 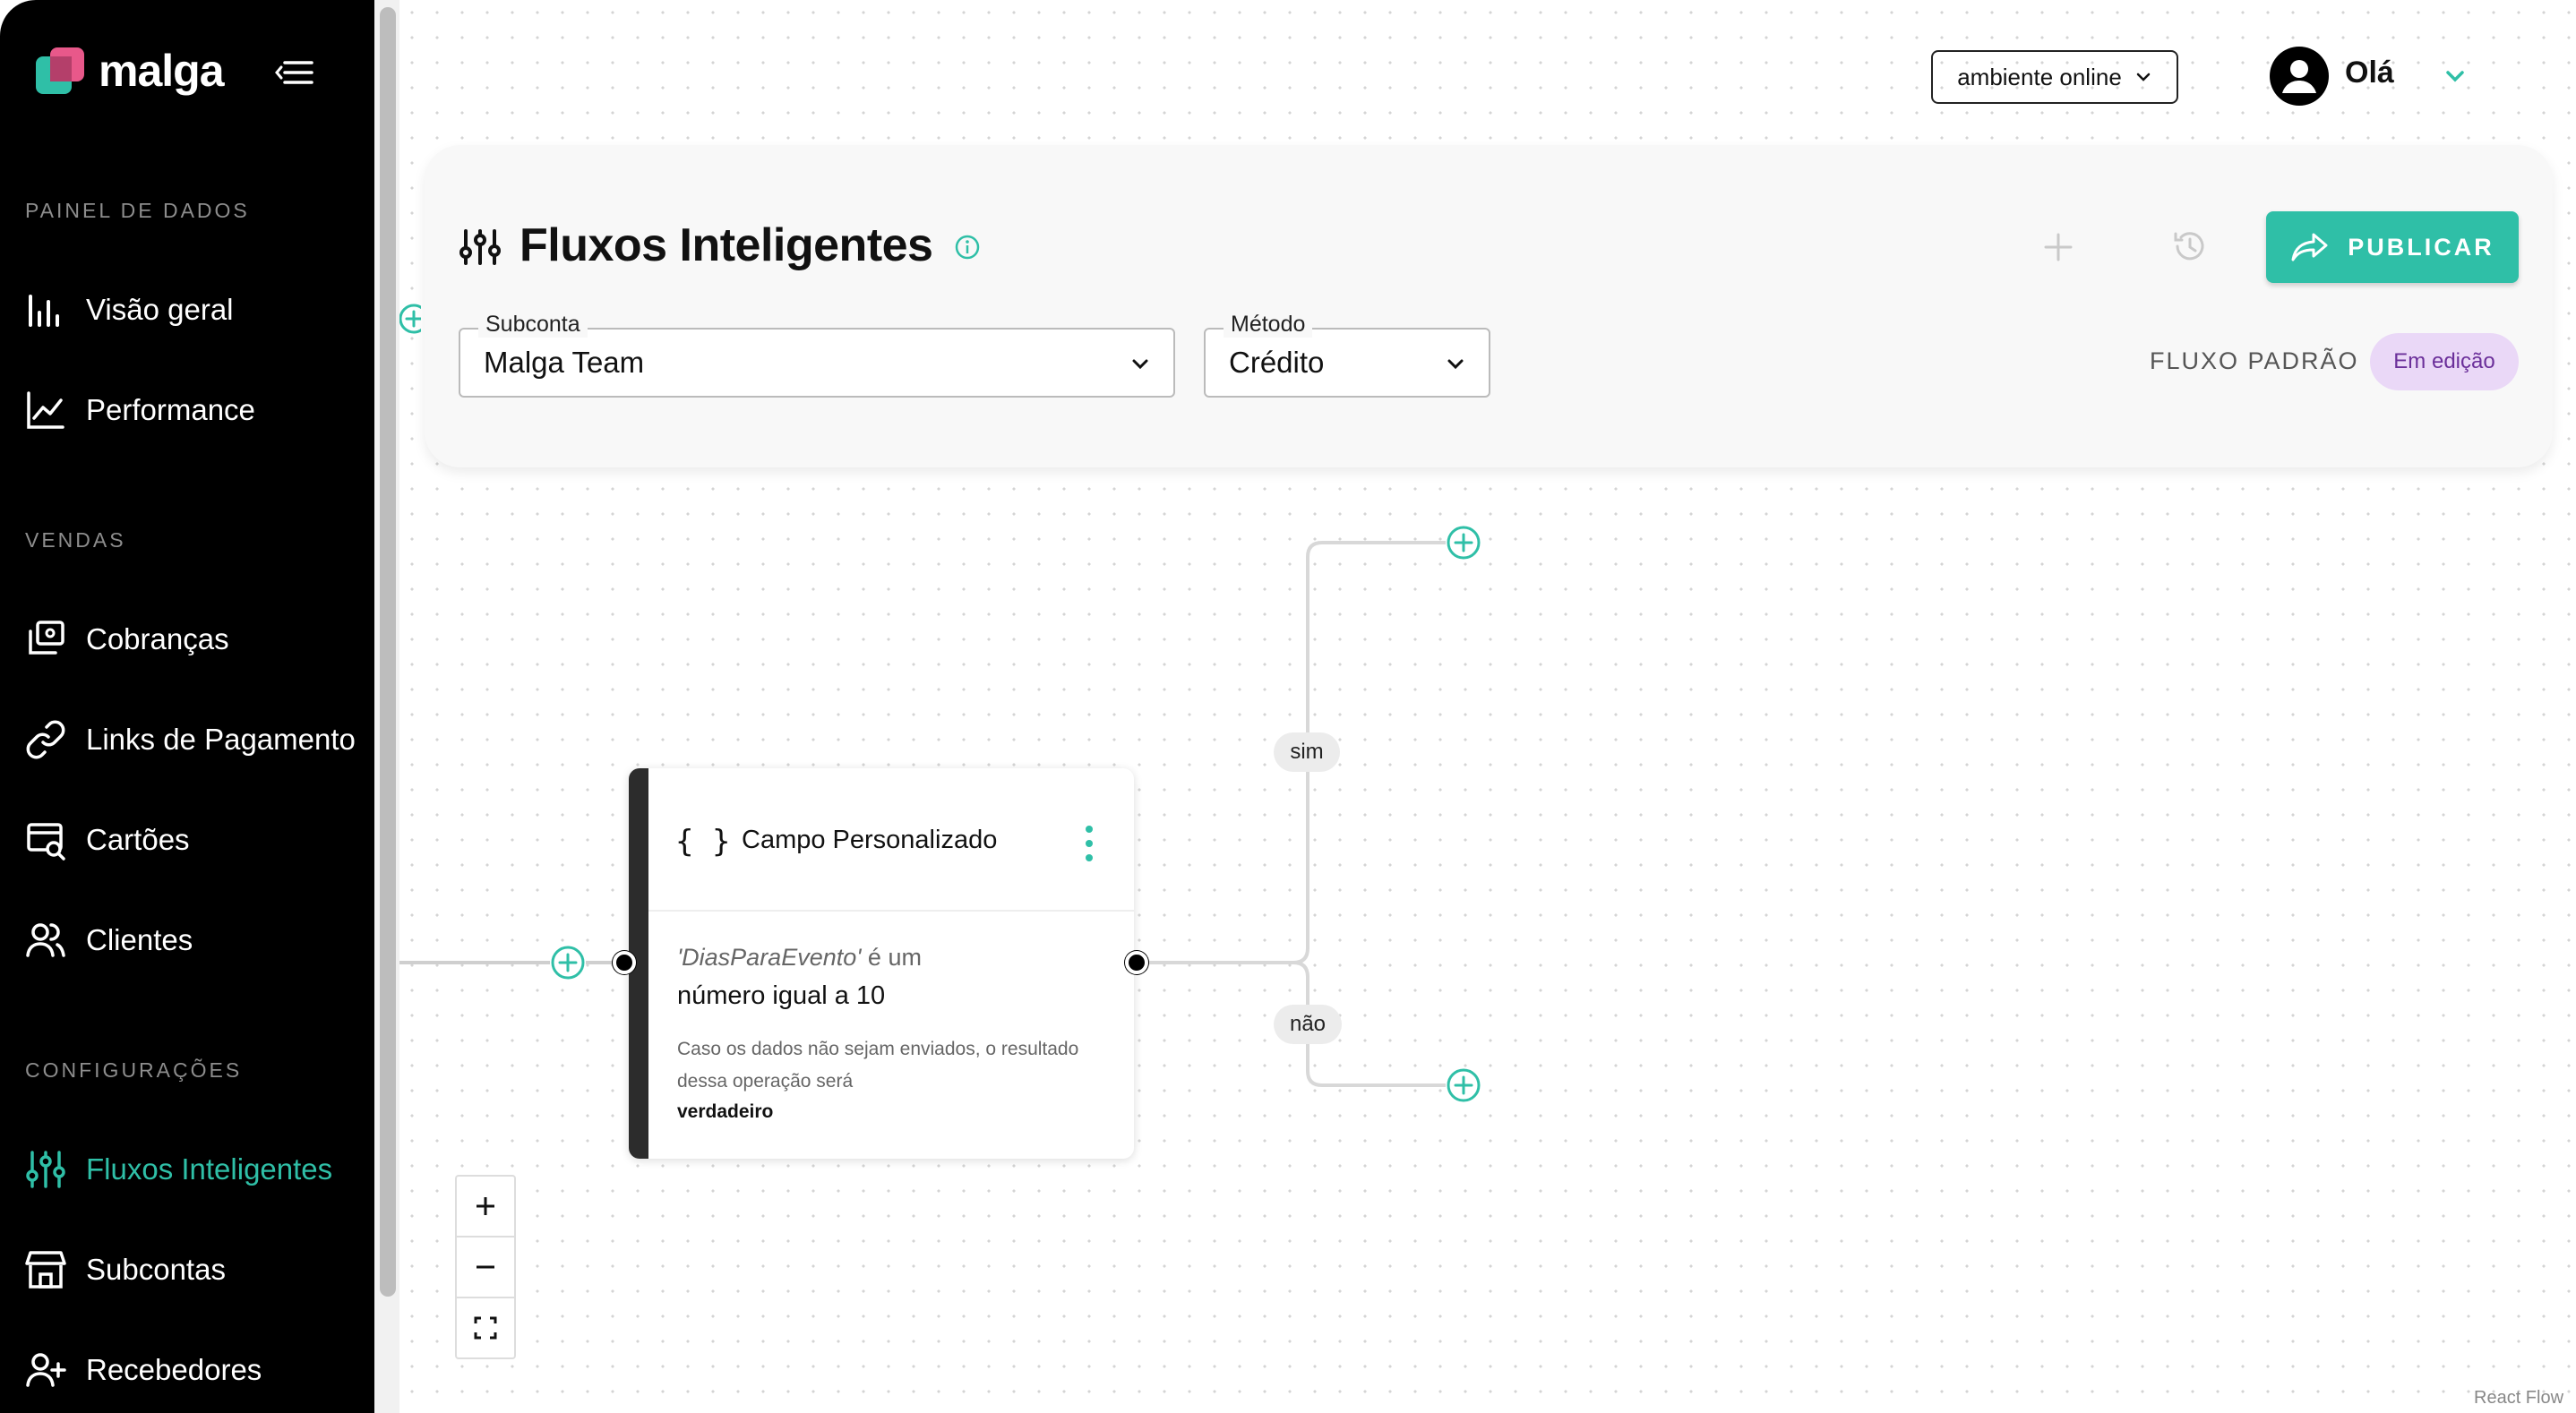 What do you see at coordinates (1463, 543) in the screenshot?
I see `add-node-yes-icon` at bounding box center [1463, 543].